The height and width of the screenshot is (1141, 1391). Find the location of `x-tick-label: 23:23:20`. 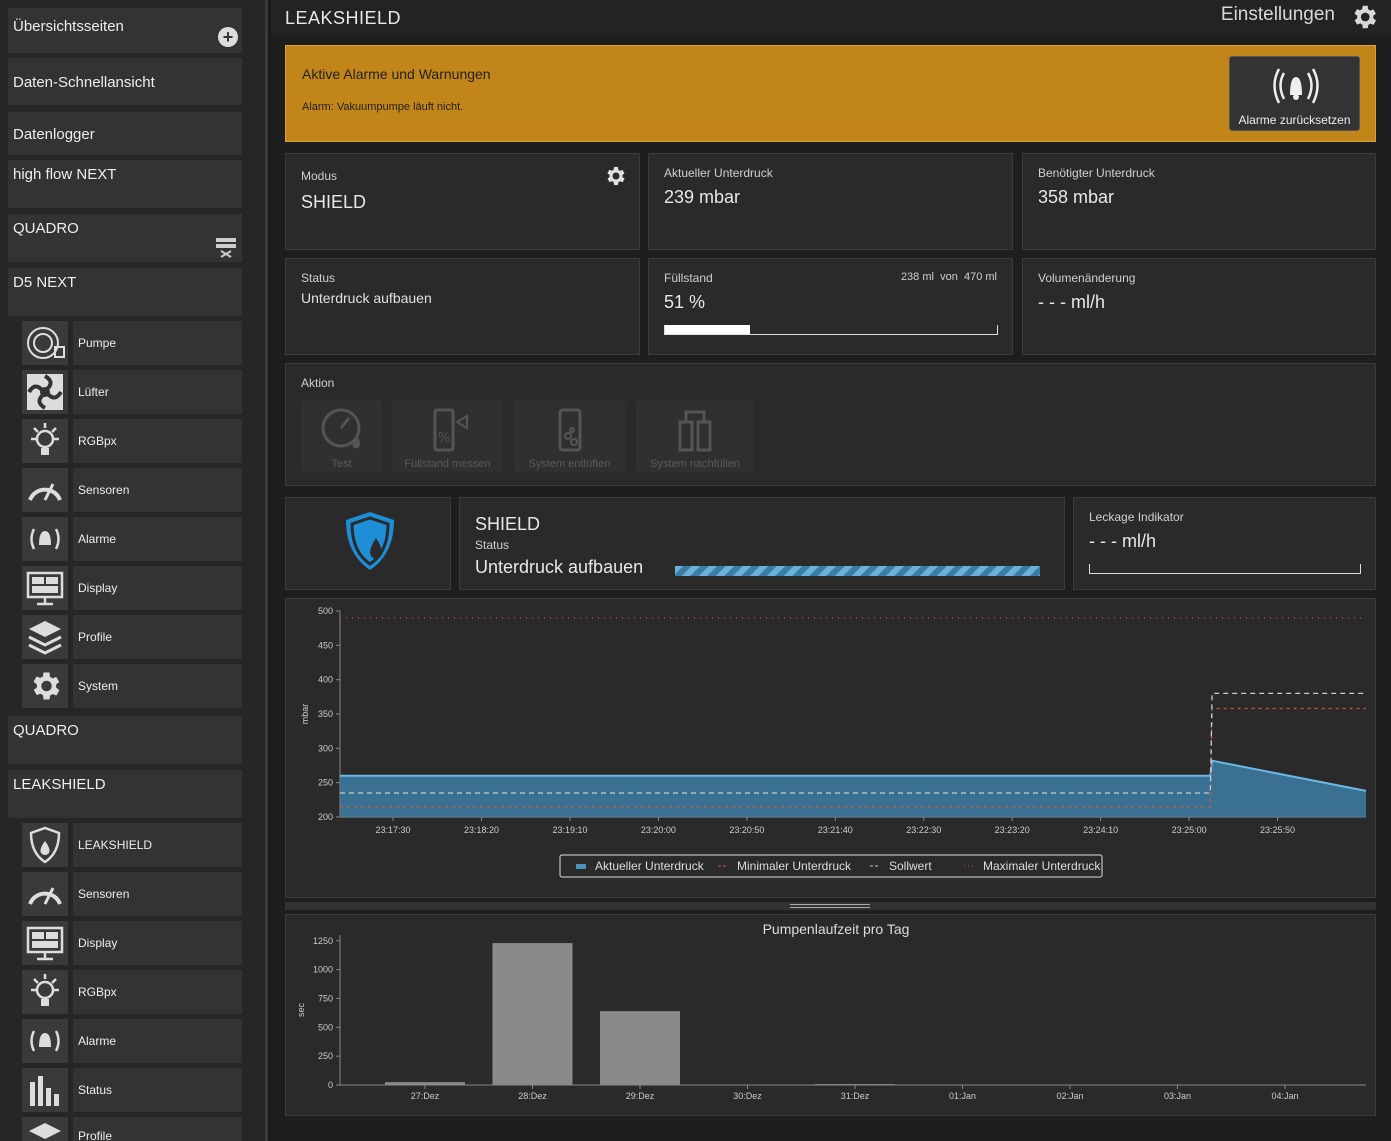

x-tick-label: 23:23:20 is located at coordinates (1012, 830).